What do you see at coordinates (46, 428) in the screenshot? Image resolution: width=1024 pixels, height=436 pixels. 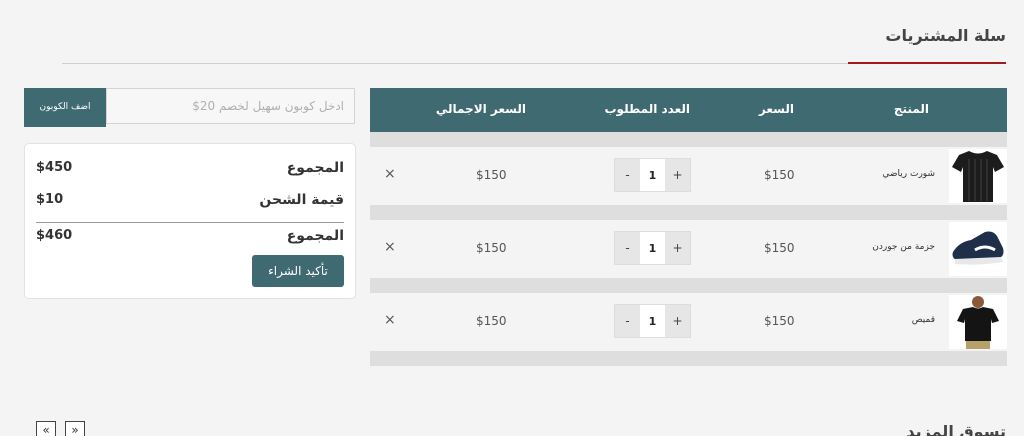 I see `carousel-prev-button: «` at bounding box center [46, 428].